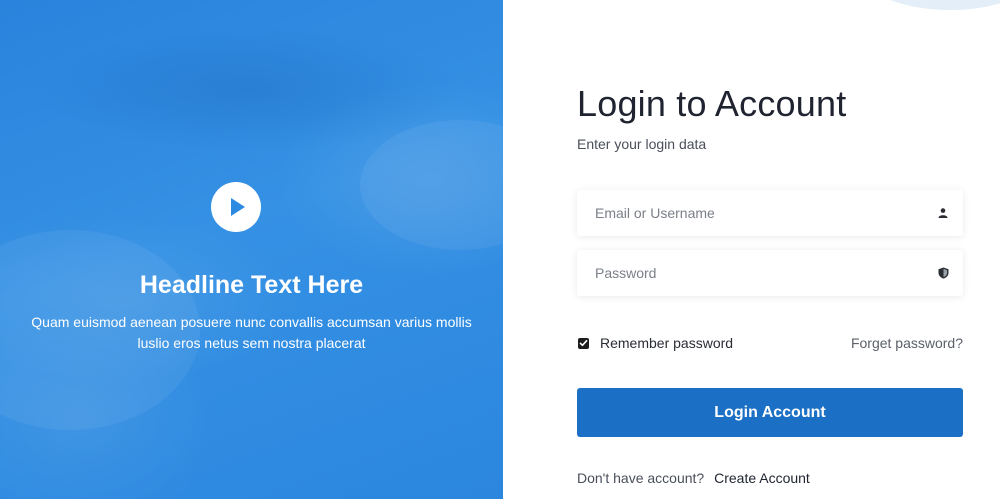 This screenshot has width=1000, height=499. I want to click on shield-icon, so click(943, 273).